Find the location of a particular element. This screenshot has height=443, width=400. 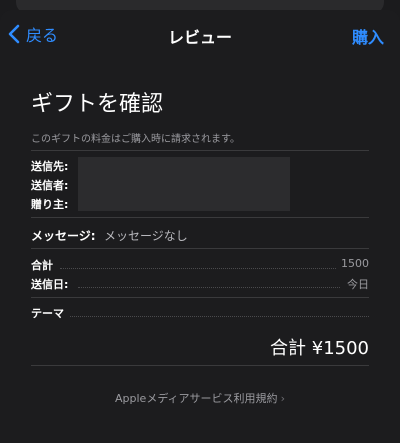

page-title: レビュー is located at coordinates (199, 37).